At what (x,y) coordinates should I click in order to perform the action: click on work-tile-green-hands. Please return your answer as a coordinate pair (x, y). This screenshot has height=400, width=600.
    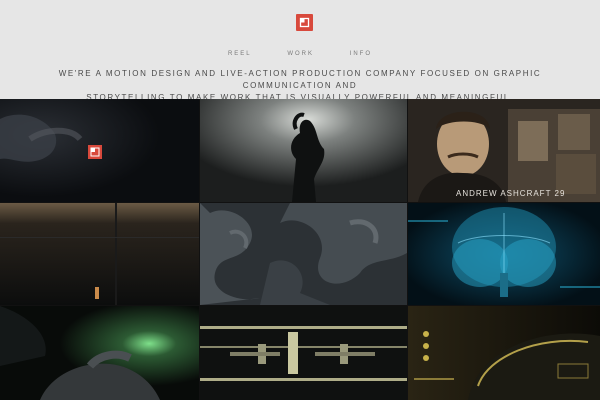
    Looking at the image, I should click on (99, 353).